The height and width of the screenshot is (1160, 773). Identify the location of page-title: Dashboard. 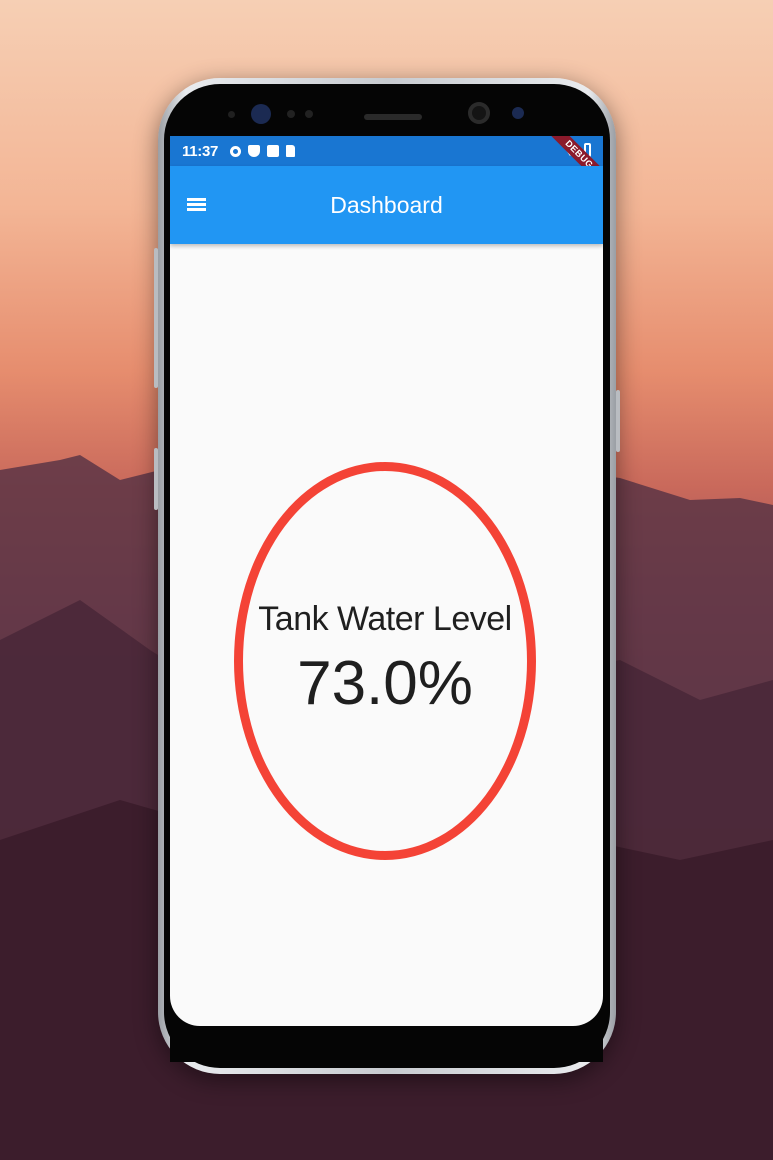
(386, 205).